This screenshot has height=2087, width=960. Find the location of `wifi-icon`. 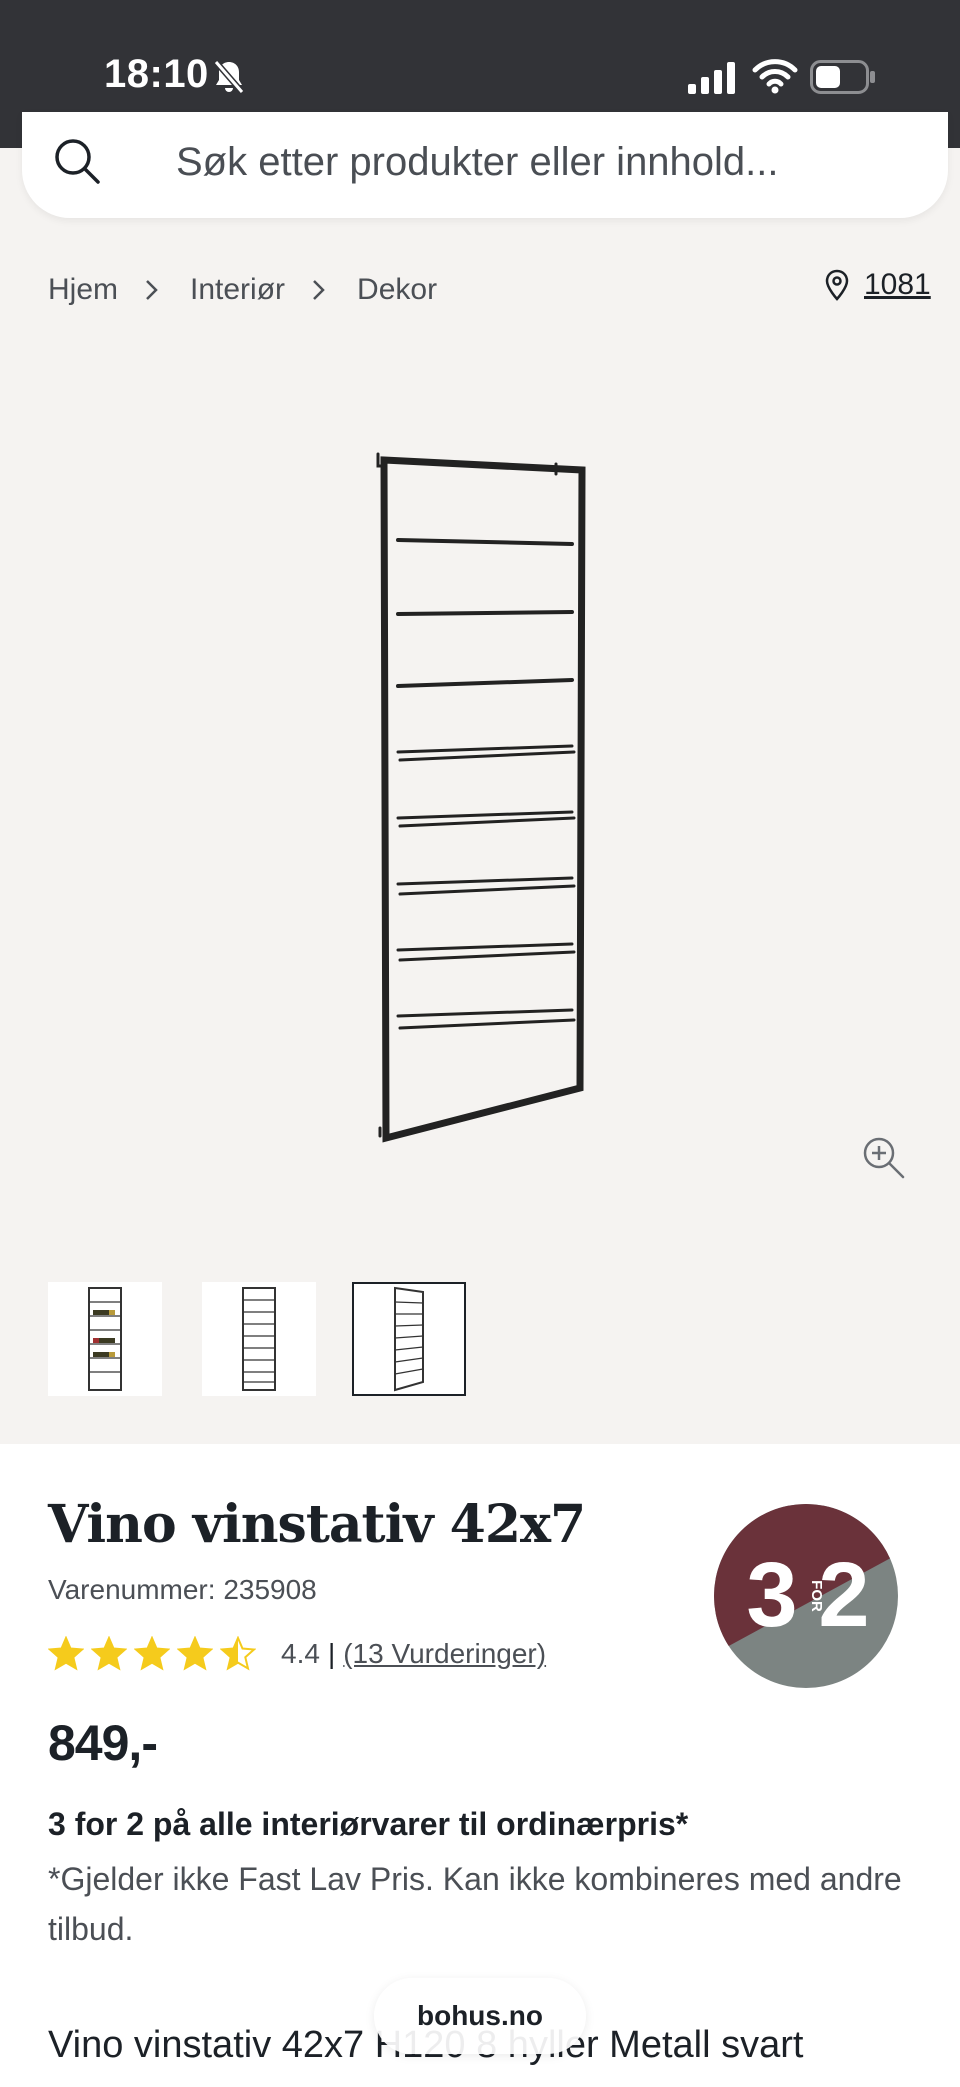

wifi-icon is located at coordinates (775, 76).